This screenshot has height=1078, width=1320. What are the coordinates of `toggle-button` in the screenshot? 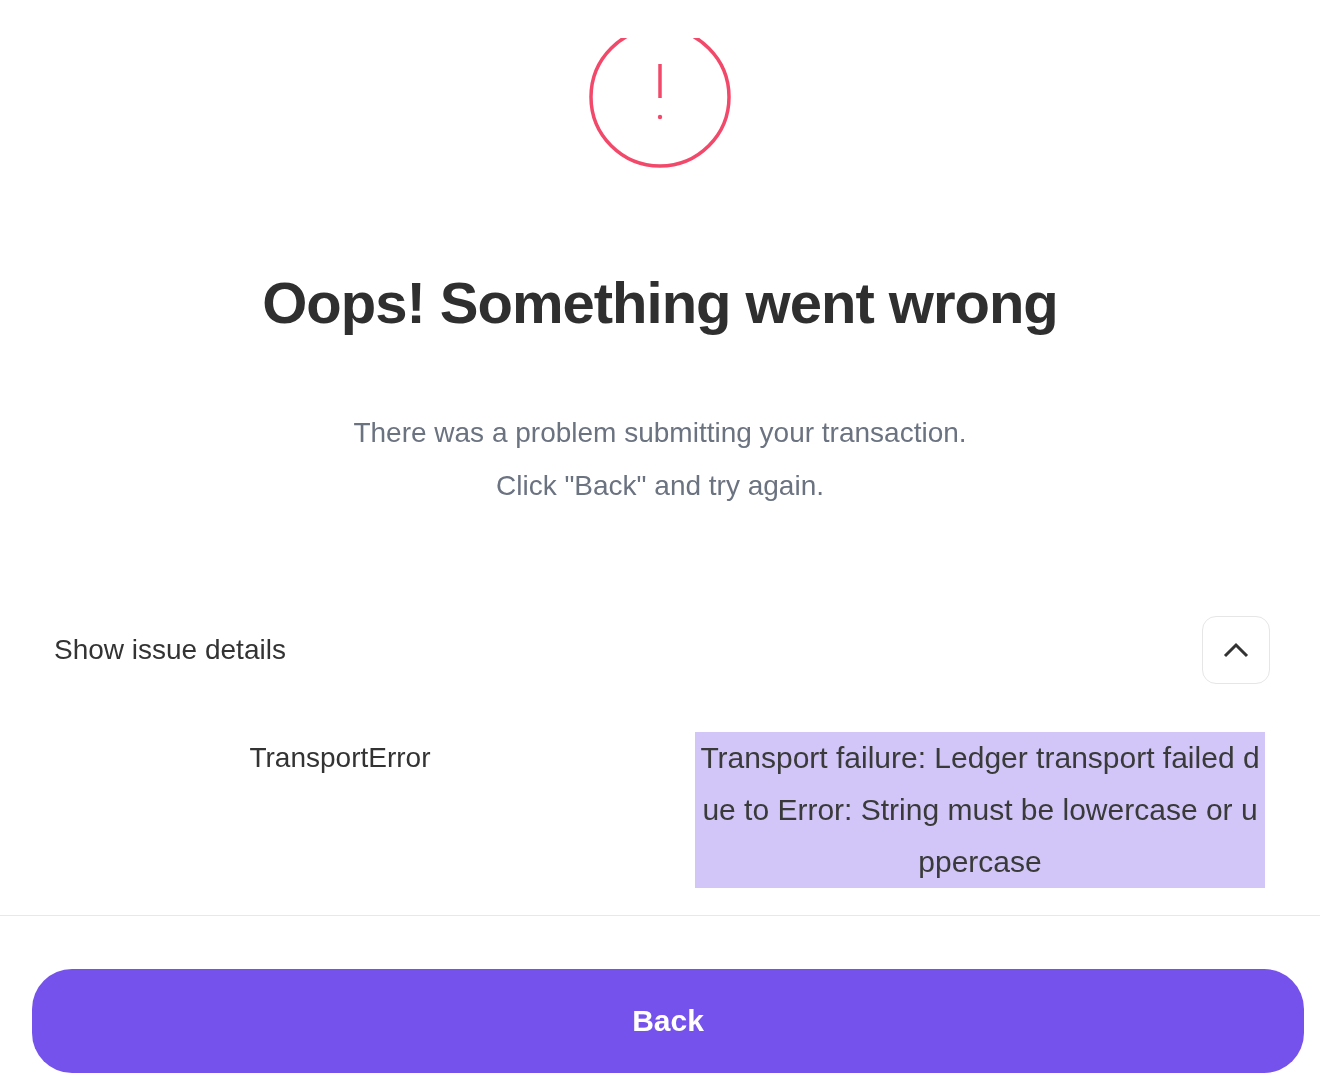 It's located at (1236, 649).